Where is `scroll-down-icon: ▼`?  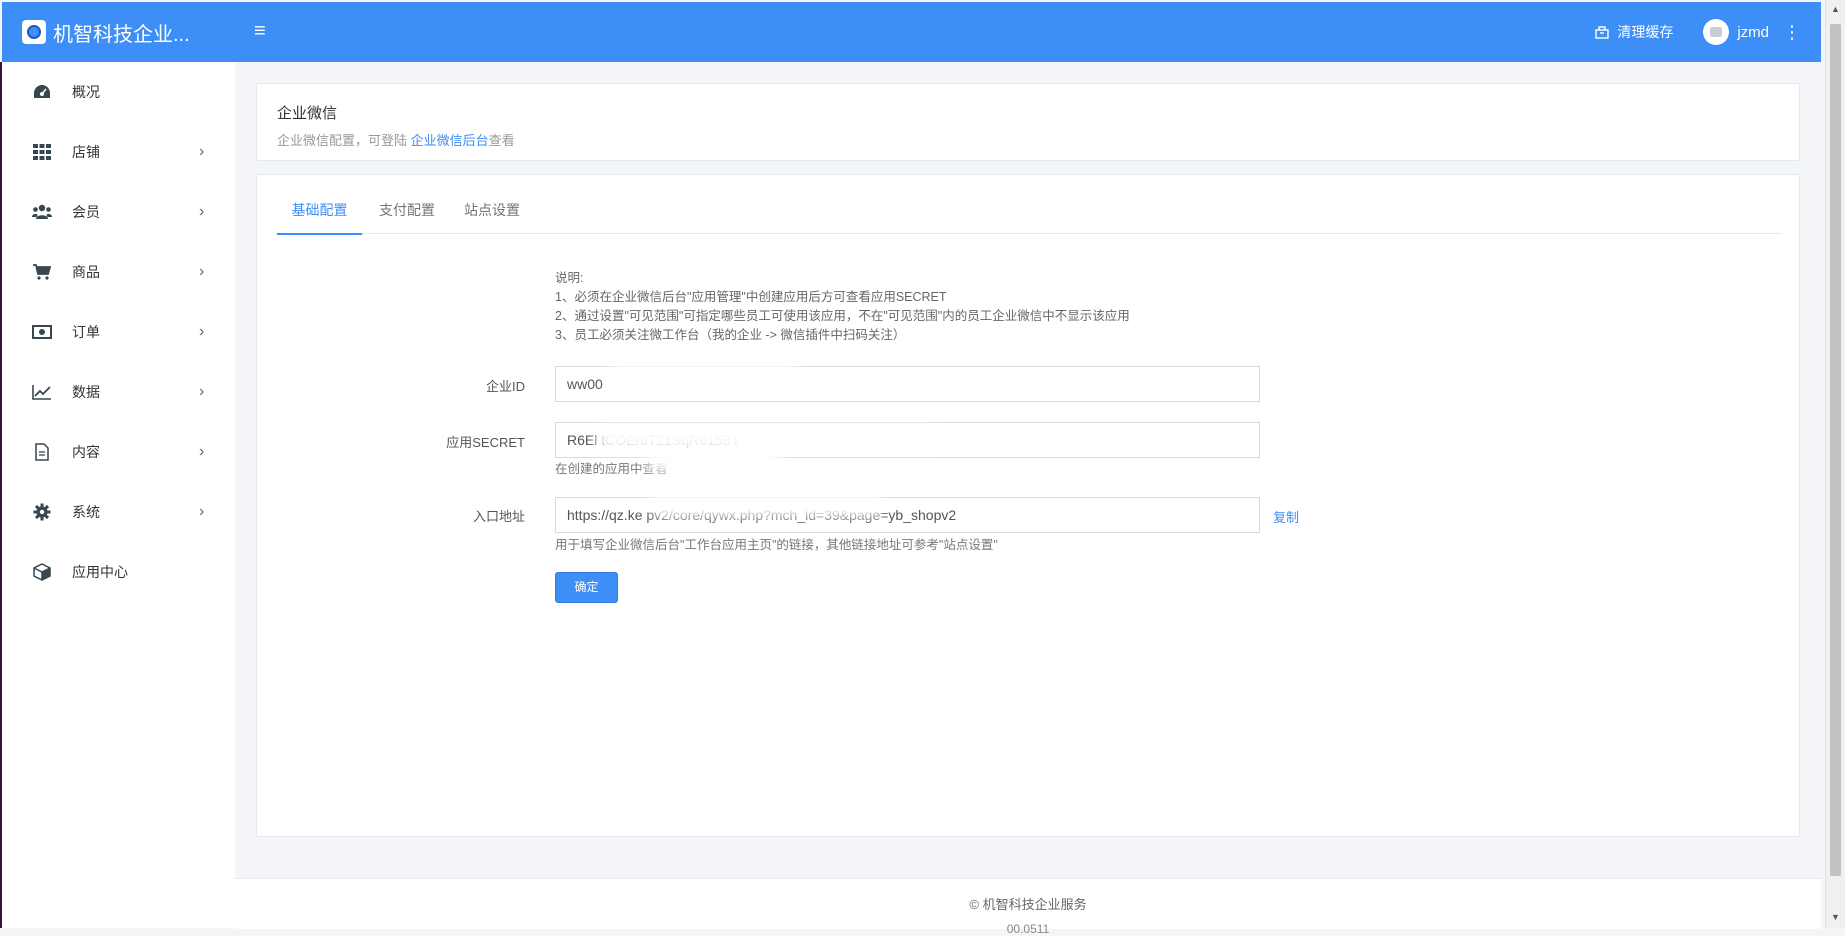 scroll-down-icon: ▼ is located at coordinates (1835, 917).